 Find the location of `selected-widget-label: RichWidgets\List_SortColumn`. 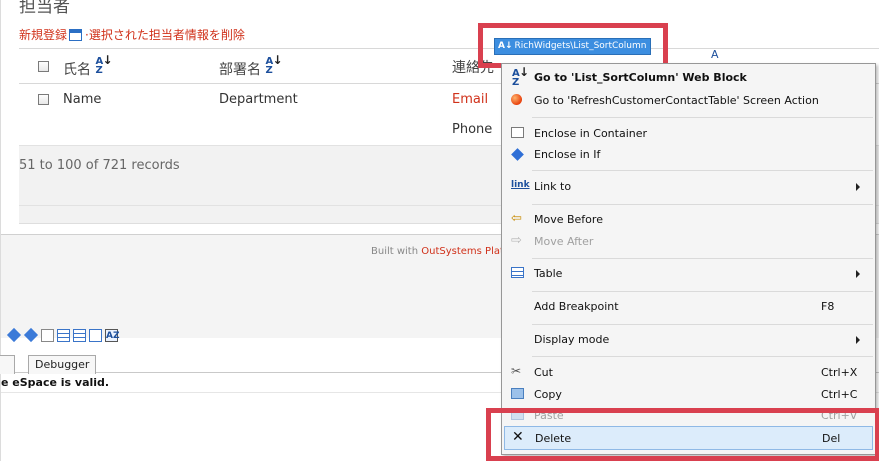

selected-widget-label: RichWidgets\List_SortColumn is located at coordinates (580, 46).